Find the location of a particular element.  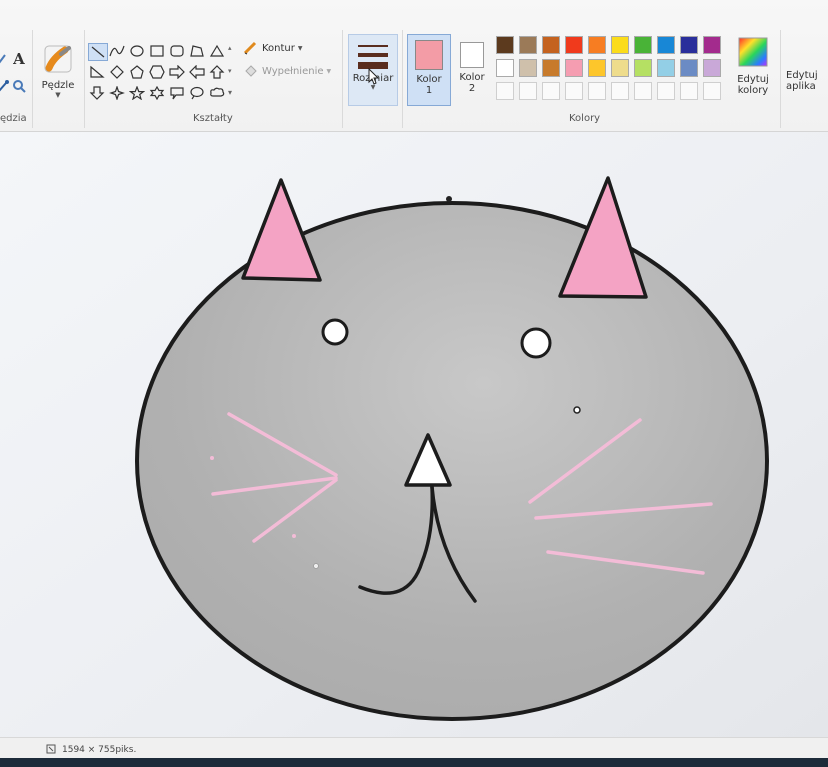

polygon-shape-icon is located at coordinates (197, 51).